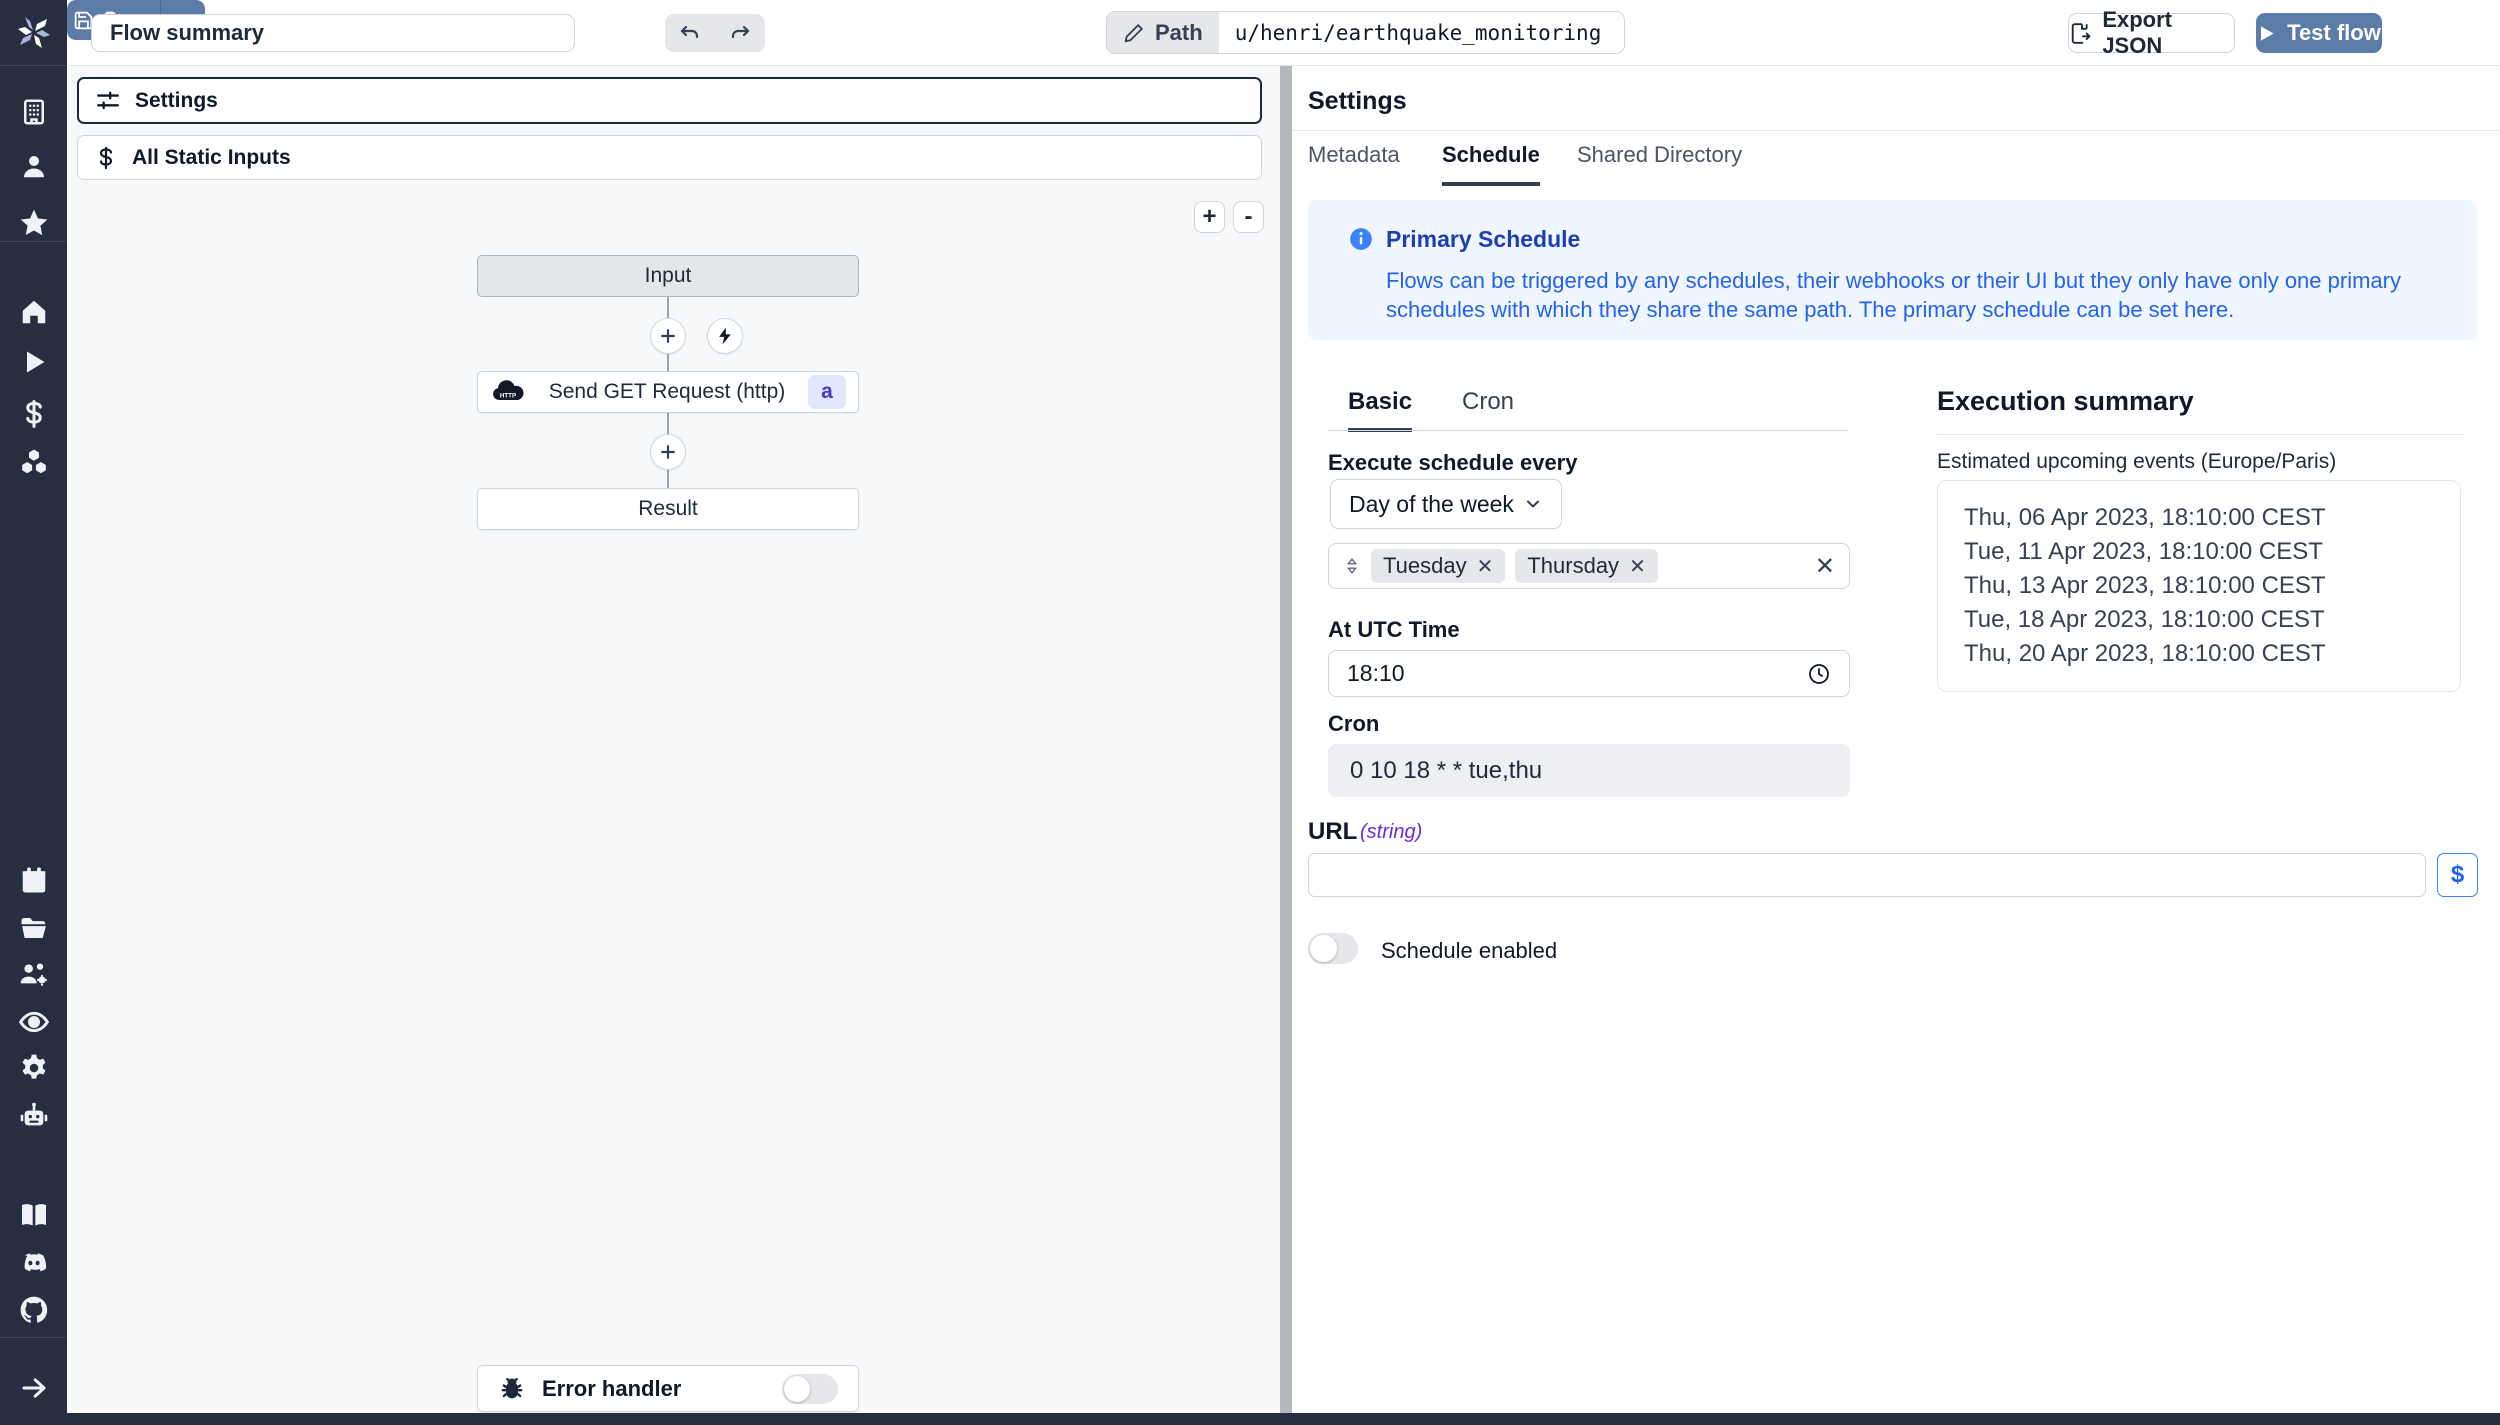 Image resolution: width=2500 pixels, height=1425 pixels. Describe the element at coordinates (1354, 723) in the screenshot. I see `cron-label: Cron` at that location.